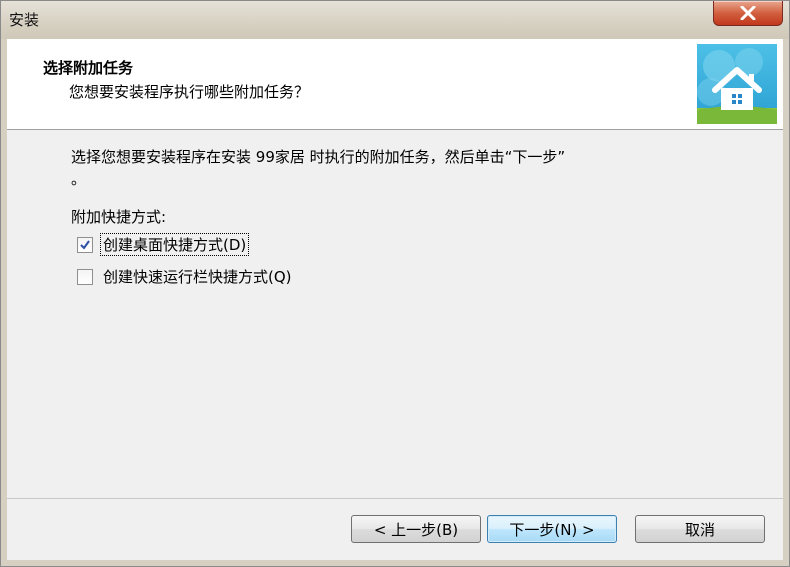 The width and height of the screenshot is (790, 567). What do you see at coordinates (189, 92) in the screenshot?
I see `page-subtitle: 您想要安装程序执行哪些附加任务？` at bounding box center [189, 92].